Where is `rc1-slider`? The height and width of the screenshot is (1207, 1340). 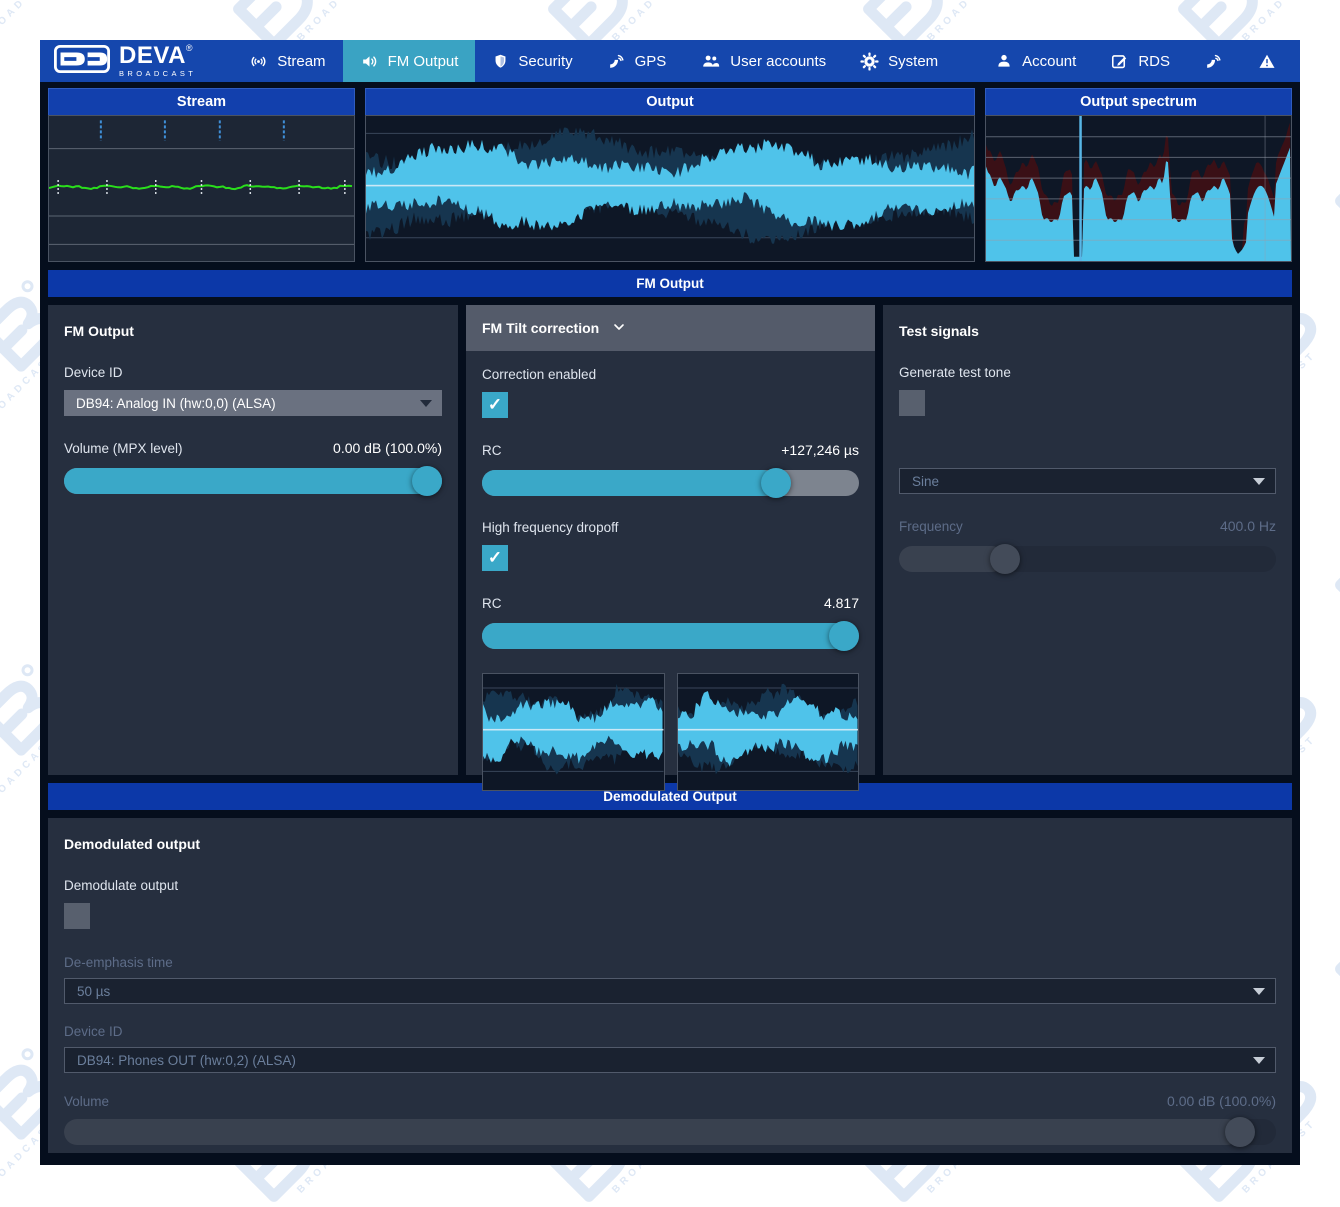
rc1-slider is located at coordinates (670, 483).